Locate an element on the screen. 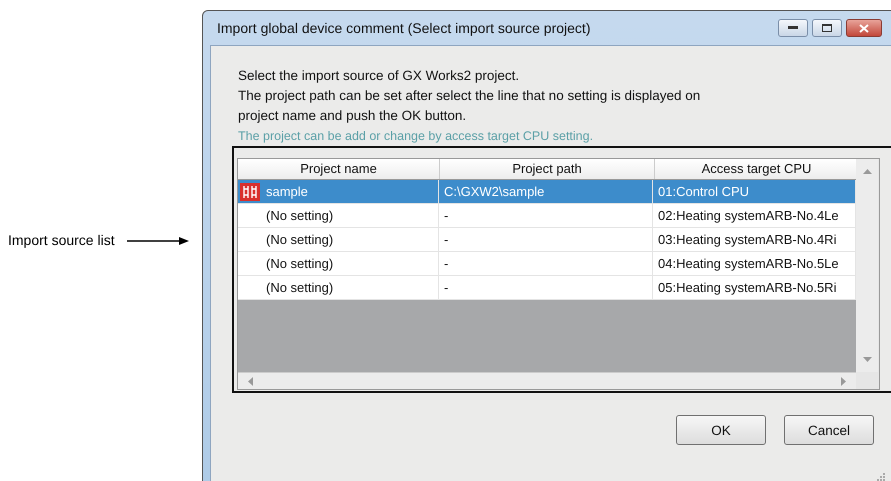 The image size is (891, 481). vertical-scrollbar is located at coordinates (867, 265).